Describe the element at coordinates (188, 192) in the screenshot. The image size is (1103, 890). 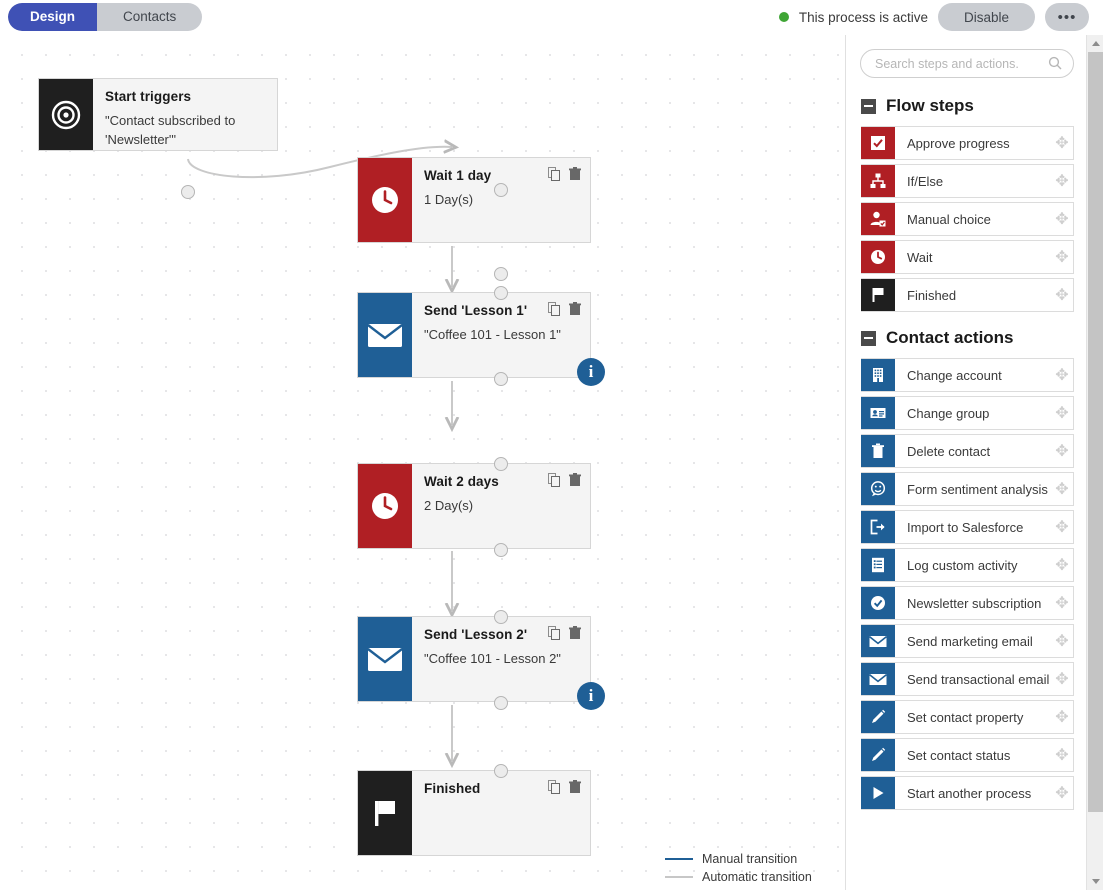
I see `port-start-out` at that location.